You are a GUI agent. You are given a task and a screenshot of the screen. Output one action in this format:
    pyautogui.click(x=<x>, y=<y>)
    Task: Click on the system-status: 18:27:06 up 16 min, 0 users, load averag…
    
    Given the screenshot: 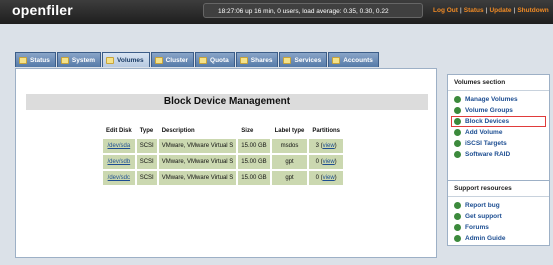 What is the action you would take?
    pyautogui.click(x=313, y=10)
    